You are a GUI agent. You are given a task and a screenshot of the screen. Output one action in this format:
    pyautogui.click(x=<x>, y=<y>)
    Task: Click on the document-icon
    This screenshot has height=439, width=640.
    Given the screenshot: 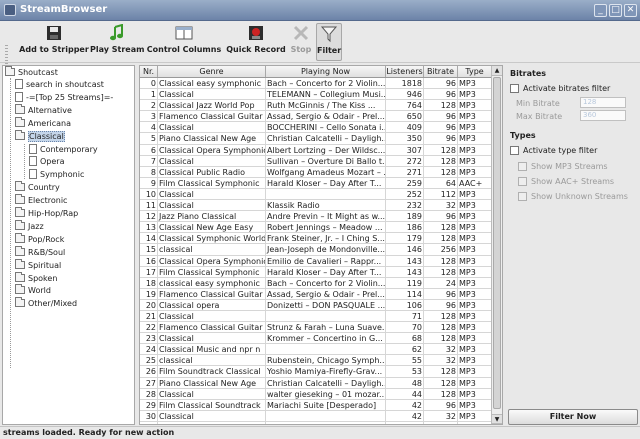 What is the action you would take?
    pyautogui.click(x=33, y=148)
    